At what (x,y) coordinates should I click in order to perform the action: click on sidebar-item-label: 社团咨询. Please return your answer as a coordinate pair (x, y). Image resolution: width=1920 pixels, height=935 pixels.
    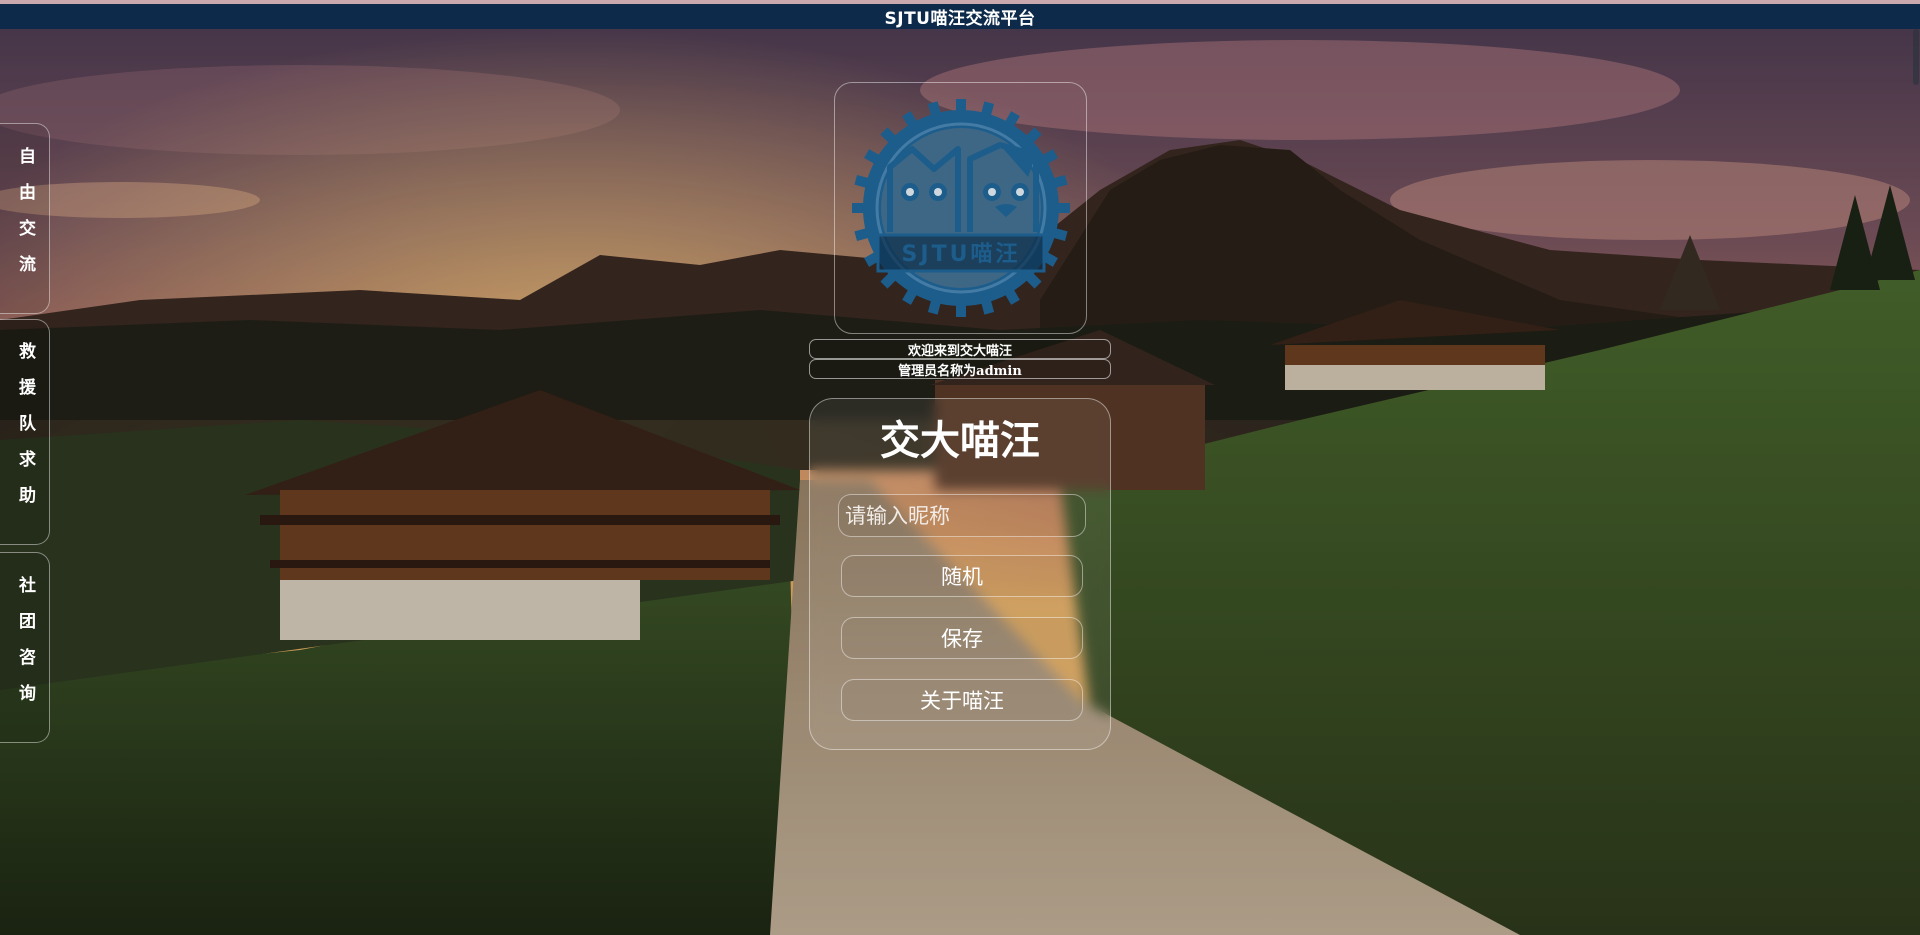
    Looking at the image, I should click on (25, 647).